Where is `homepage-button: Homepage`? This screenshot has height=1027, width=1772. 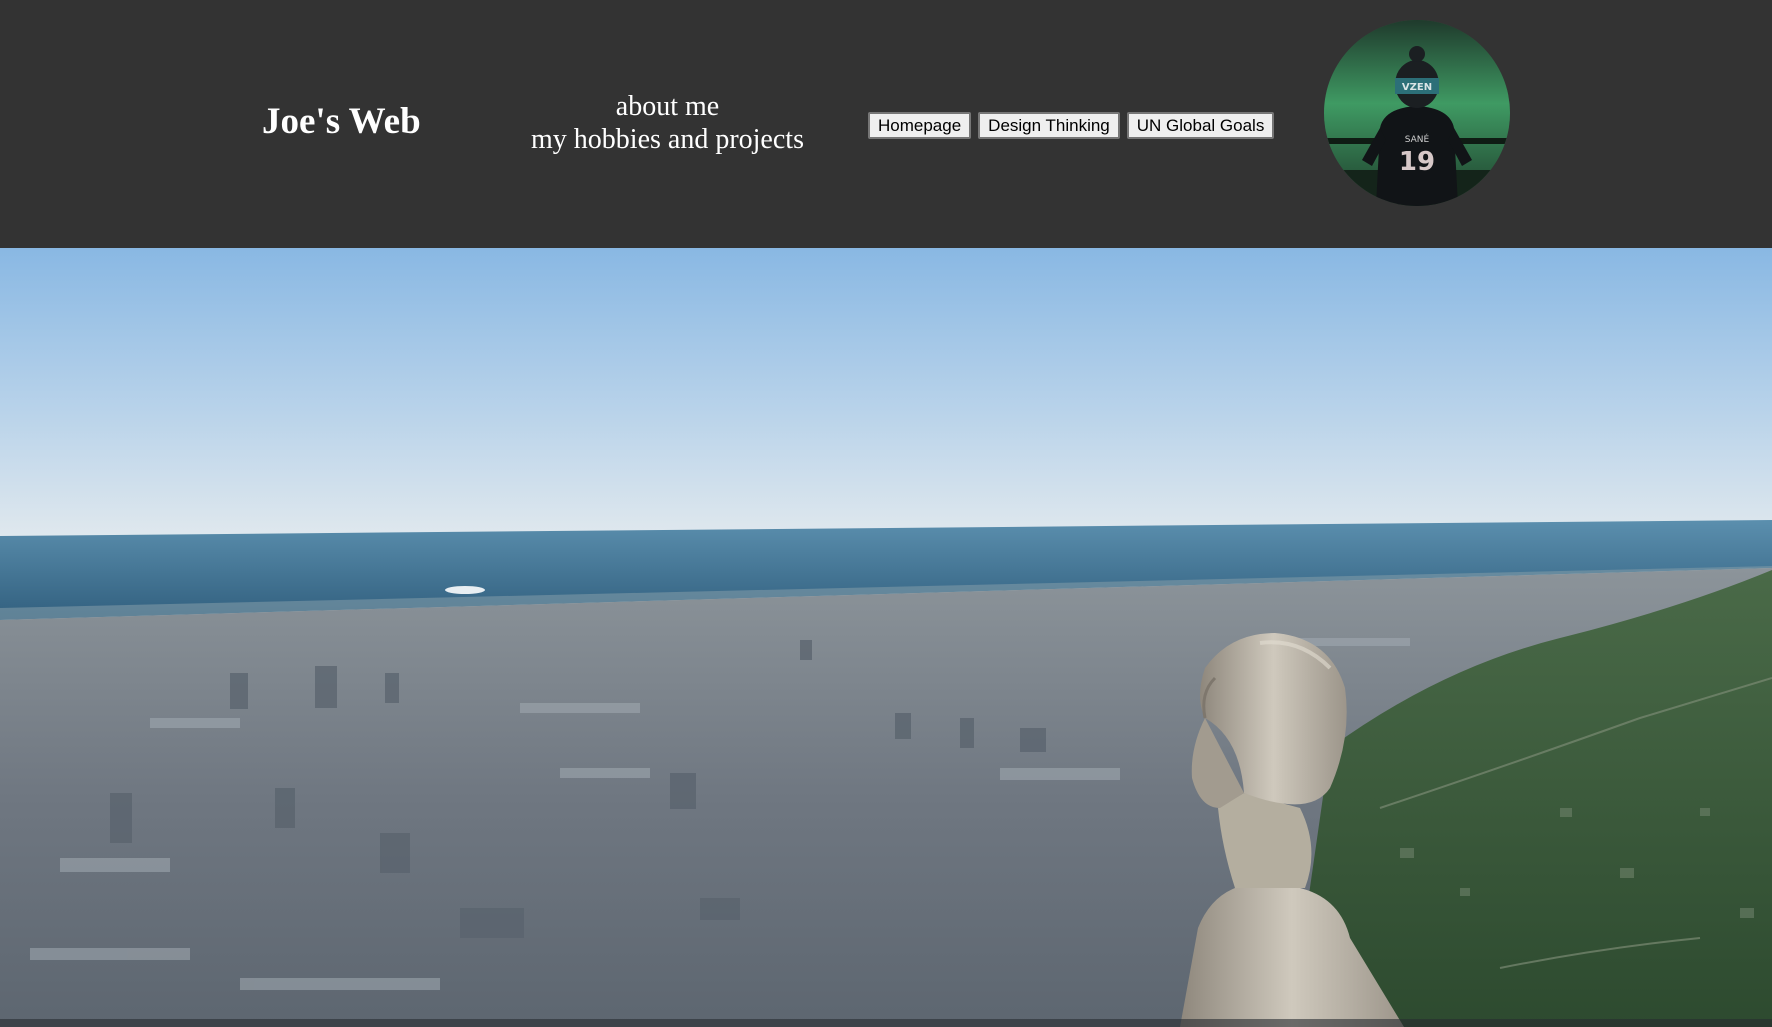 homepage-button: Homepage is located at coordinates (920, 125).